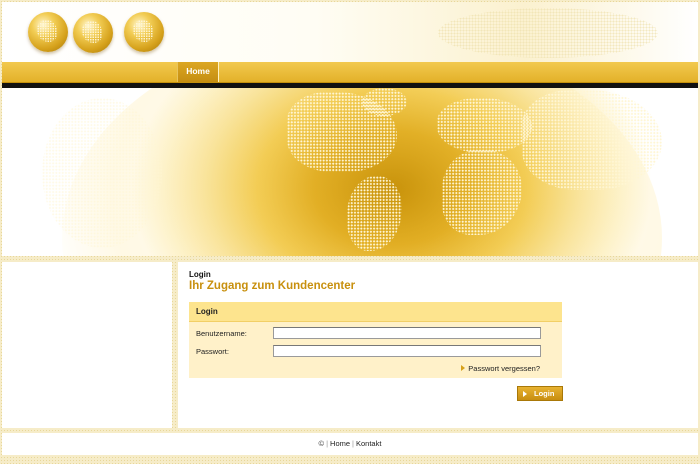 The height and width of the screenshot is (464, 700). Describe the element at coordinates (504, 368) in the screenshot. I see `forgot-password-label: Passwort vergessen?` at that location.